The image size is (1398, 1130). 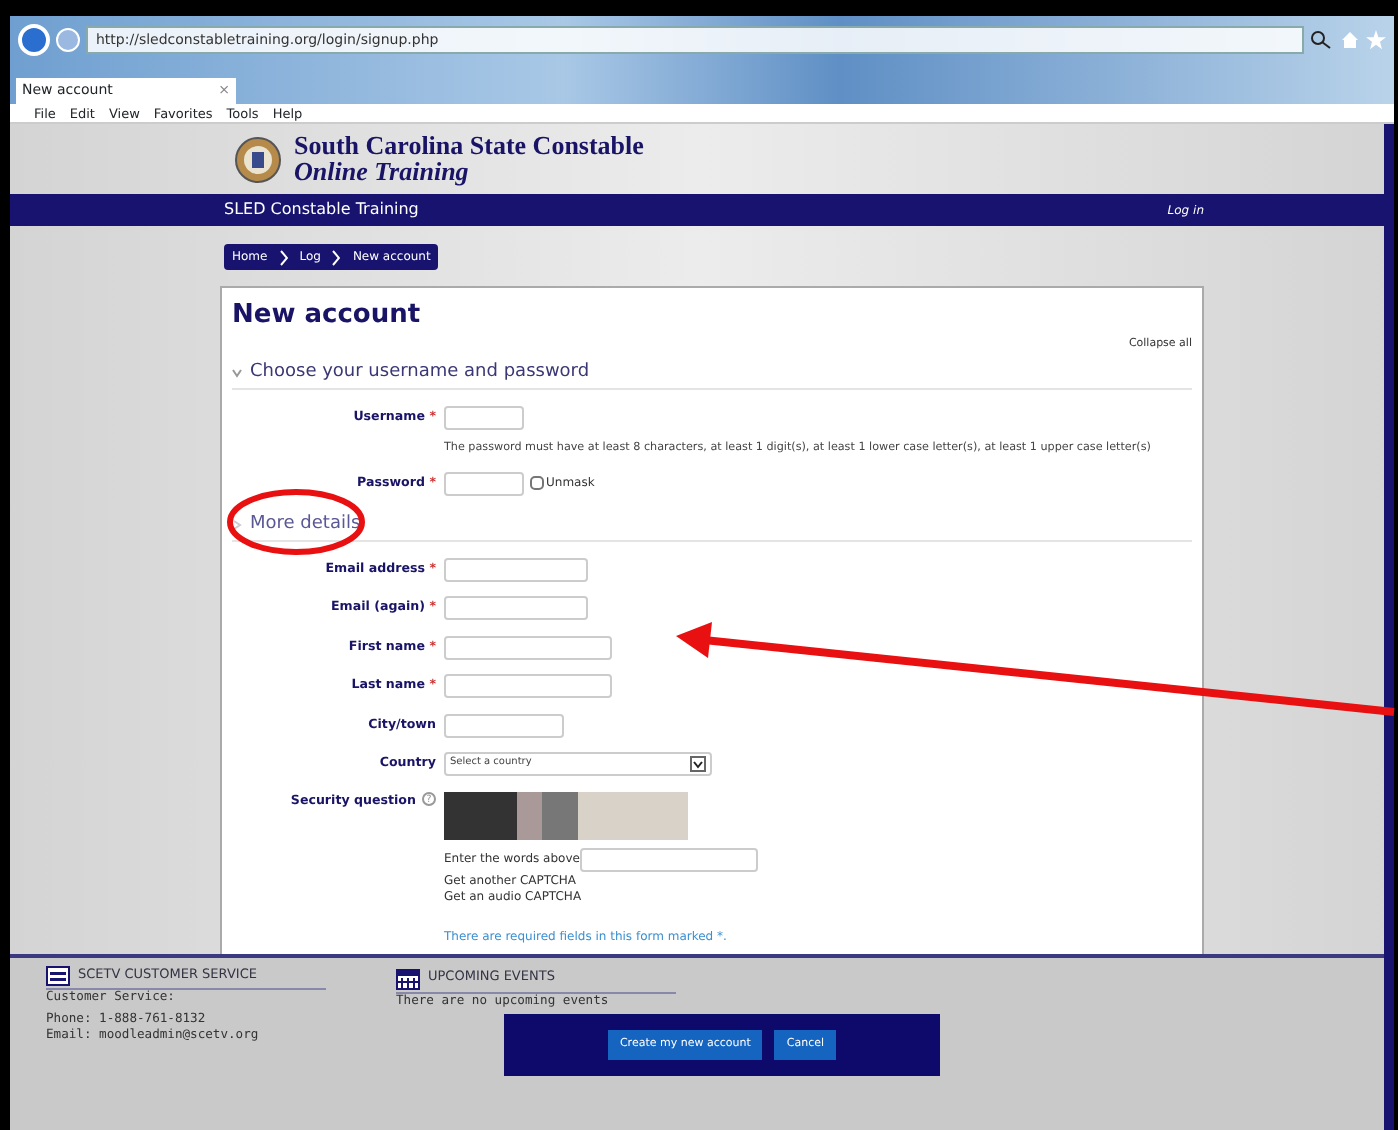 What do you see at coordinates (469, 146) in the screenshot?
I see `site-title: South Carolina State Constable` at bounding box center [469, 146].